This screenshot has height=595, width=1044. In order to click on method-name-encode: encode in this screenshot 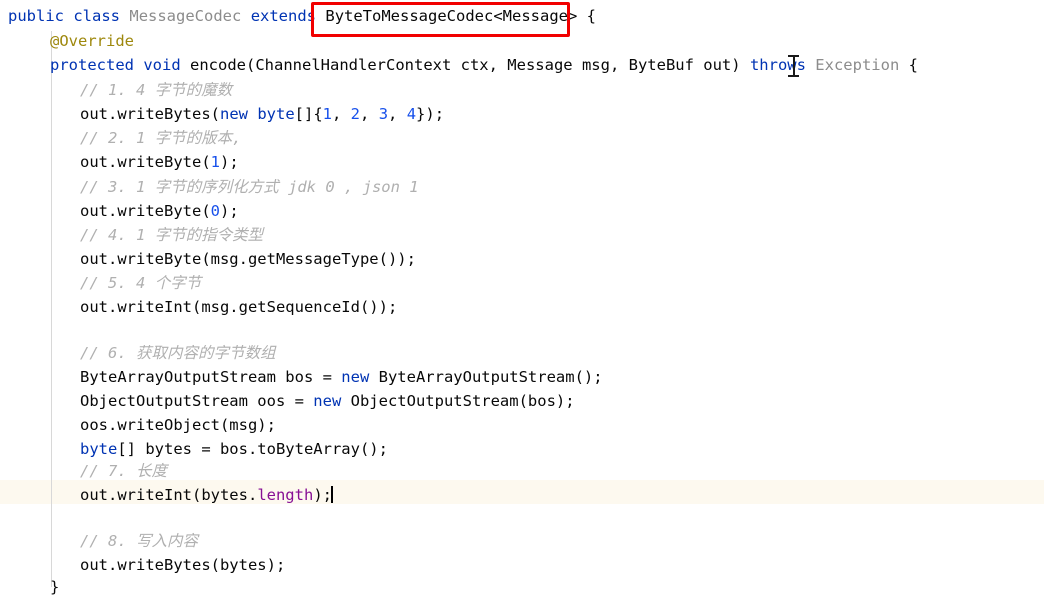, I will do `click(218, 65)`.